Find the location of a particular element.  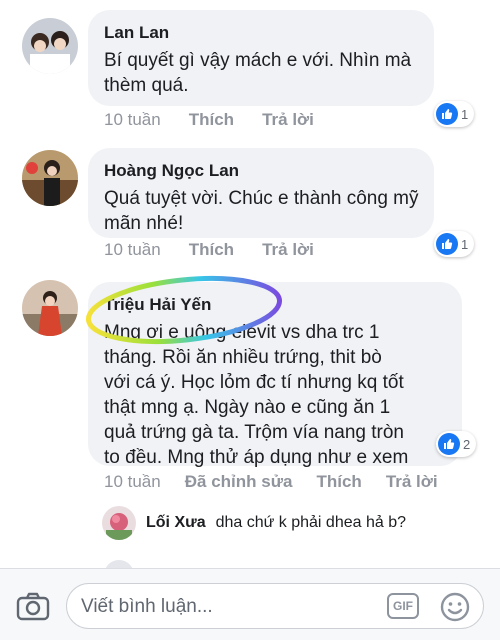

comment-input: Viết bình luận... GIF is located at coordinates (275, 606).